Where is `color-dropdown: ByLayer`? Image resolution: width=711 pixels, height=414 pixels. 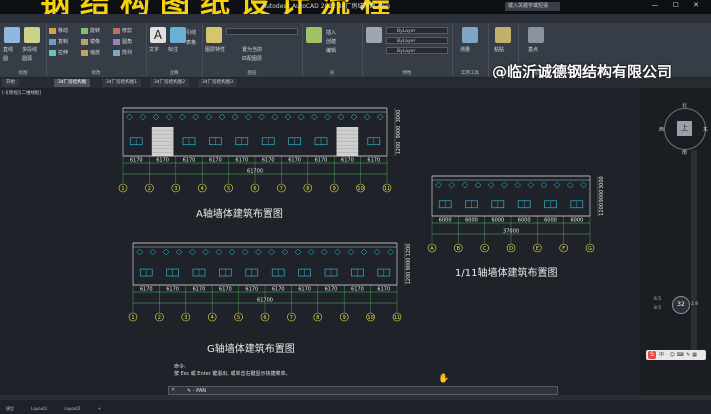
color-dropdown: ByLayer is located at coordinates (417, 30).